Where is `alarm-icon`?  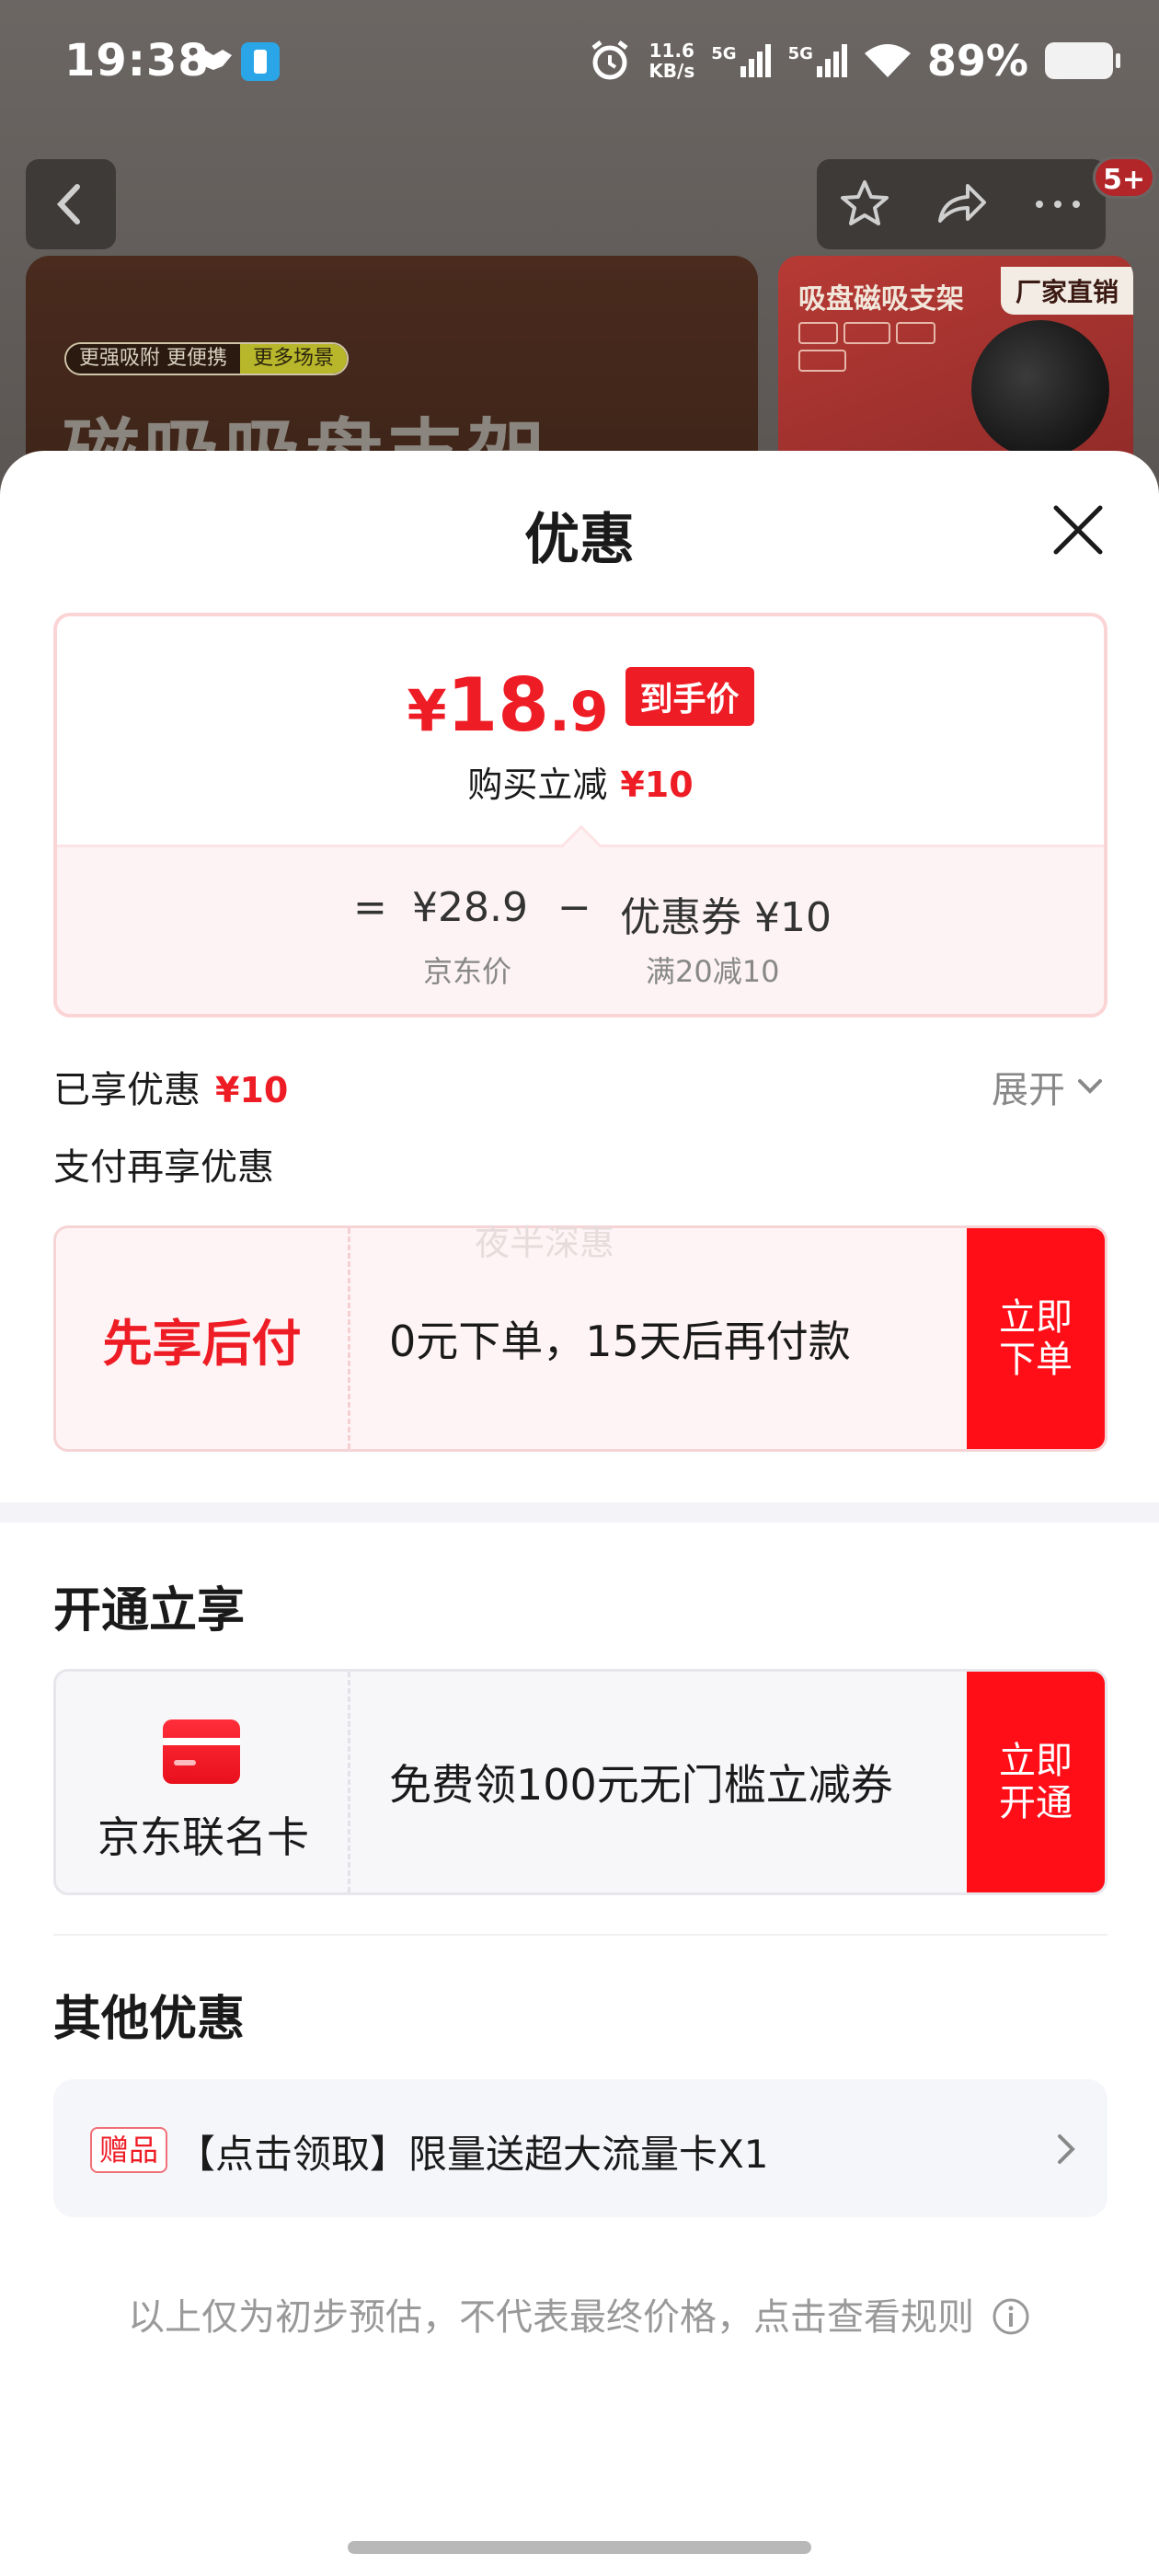 alarm-icon is located at coordinates (609, 60).